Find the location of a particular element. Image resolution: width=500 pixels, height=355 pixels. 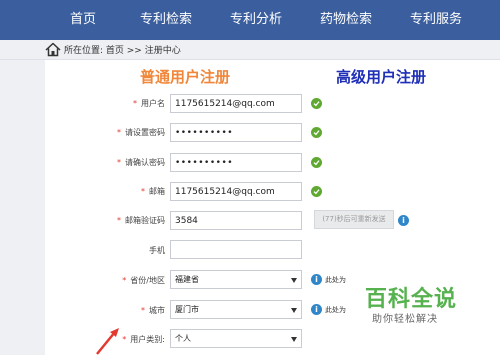

username-input: 1175615214@qq.com is located at coordinates (236, 103).